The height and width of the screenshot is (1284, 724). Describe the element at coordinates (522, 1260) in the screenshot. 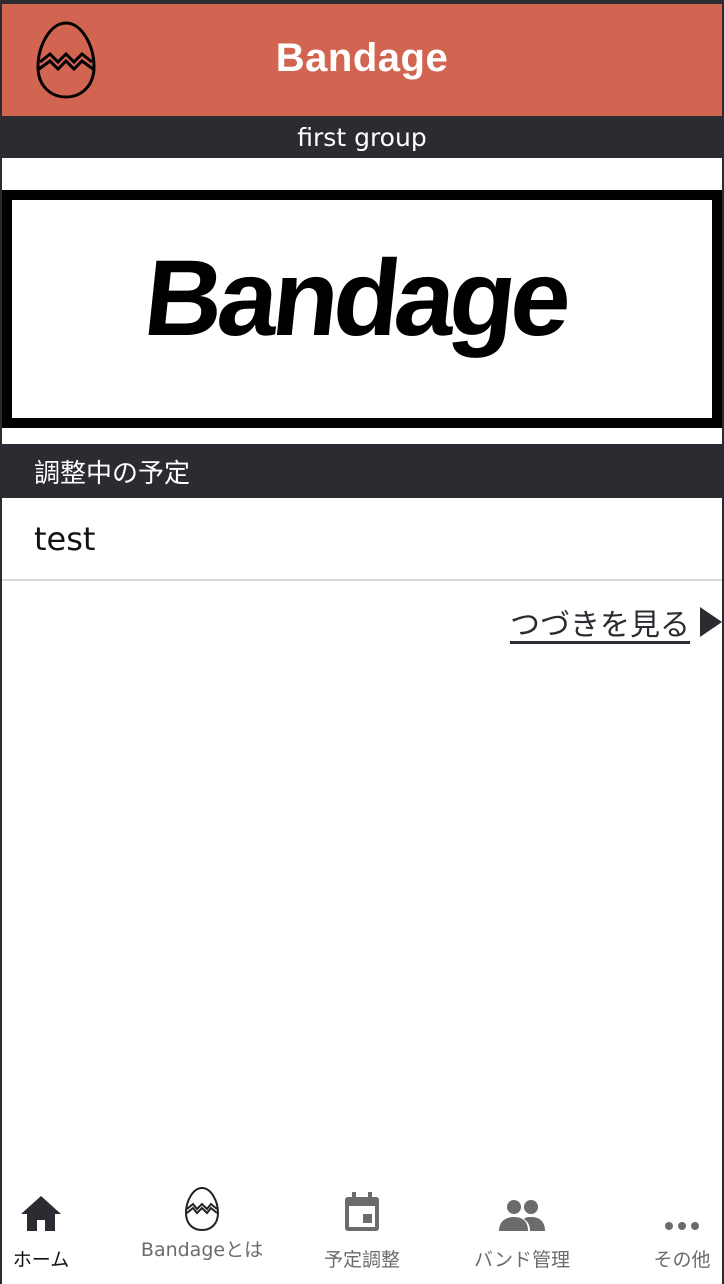

I see `tab-band-management-label: バンド管理` at that location.